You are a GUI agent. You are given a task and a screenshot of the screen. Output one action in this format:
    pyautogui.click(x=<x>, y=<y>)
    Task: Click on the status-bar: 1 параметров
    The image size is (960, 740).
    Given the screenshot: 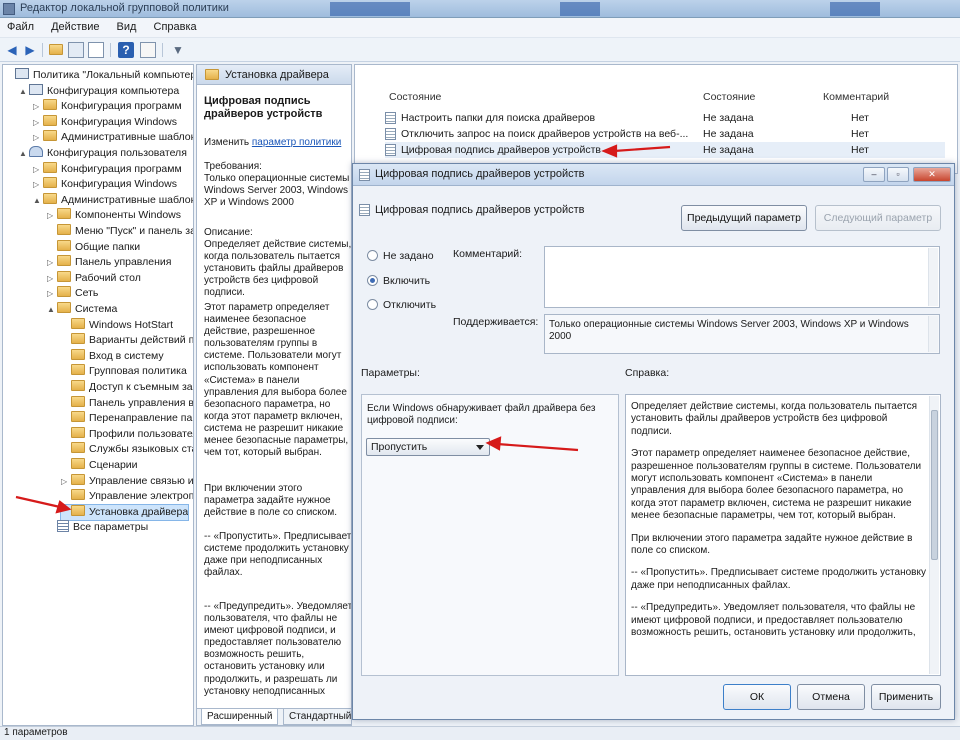 What is the action you would take?
    pyautogui.click(x=480, y=733)
    